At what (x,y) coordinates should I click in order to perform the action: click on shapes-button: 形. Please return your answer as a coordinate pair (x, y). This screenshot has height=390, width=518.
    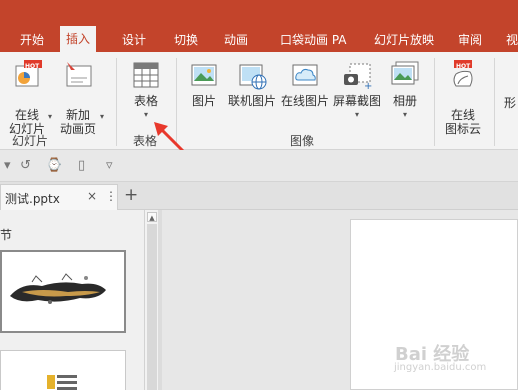
    Looking at the image, I should click on (511, 103).